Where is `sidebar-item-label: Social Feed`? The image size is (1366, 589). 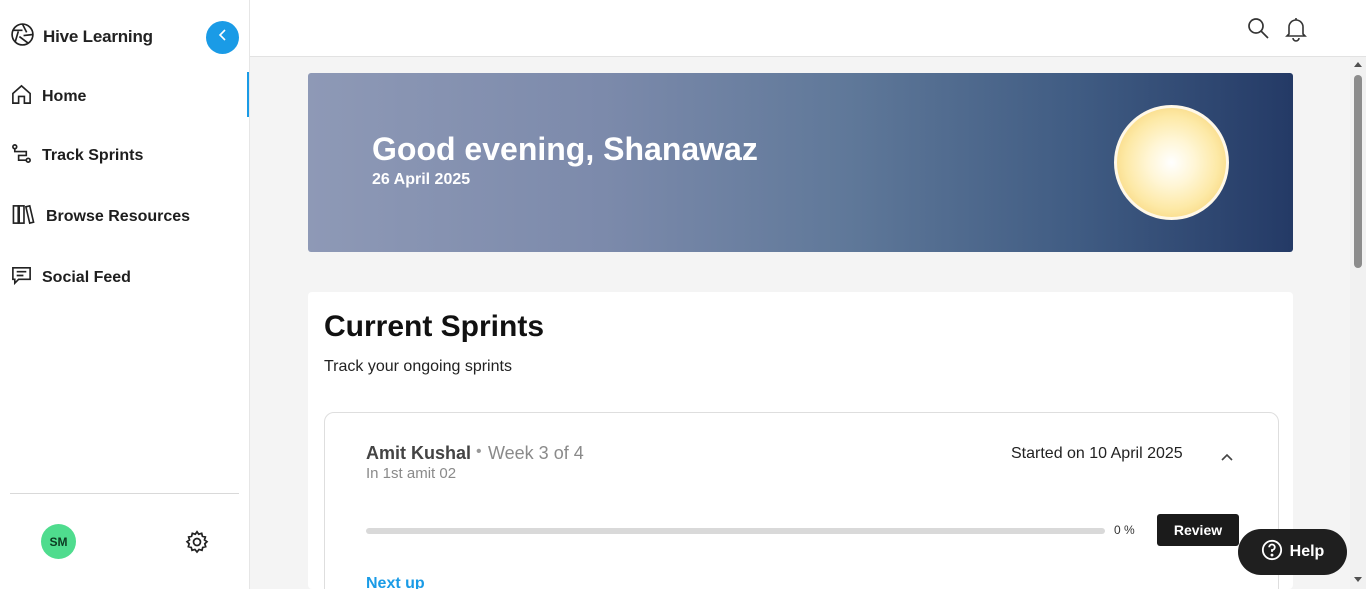 sidebar-item-label: Social Feed is located at coordinates (86, 277).